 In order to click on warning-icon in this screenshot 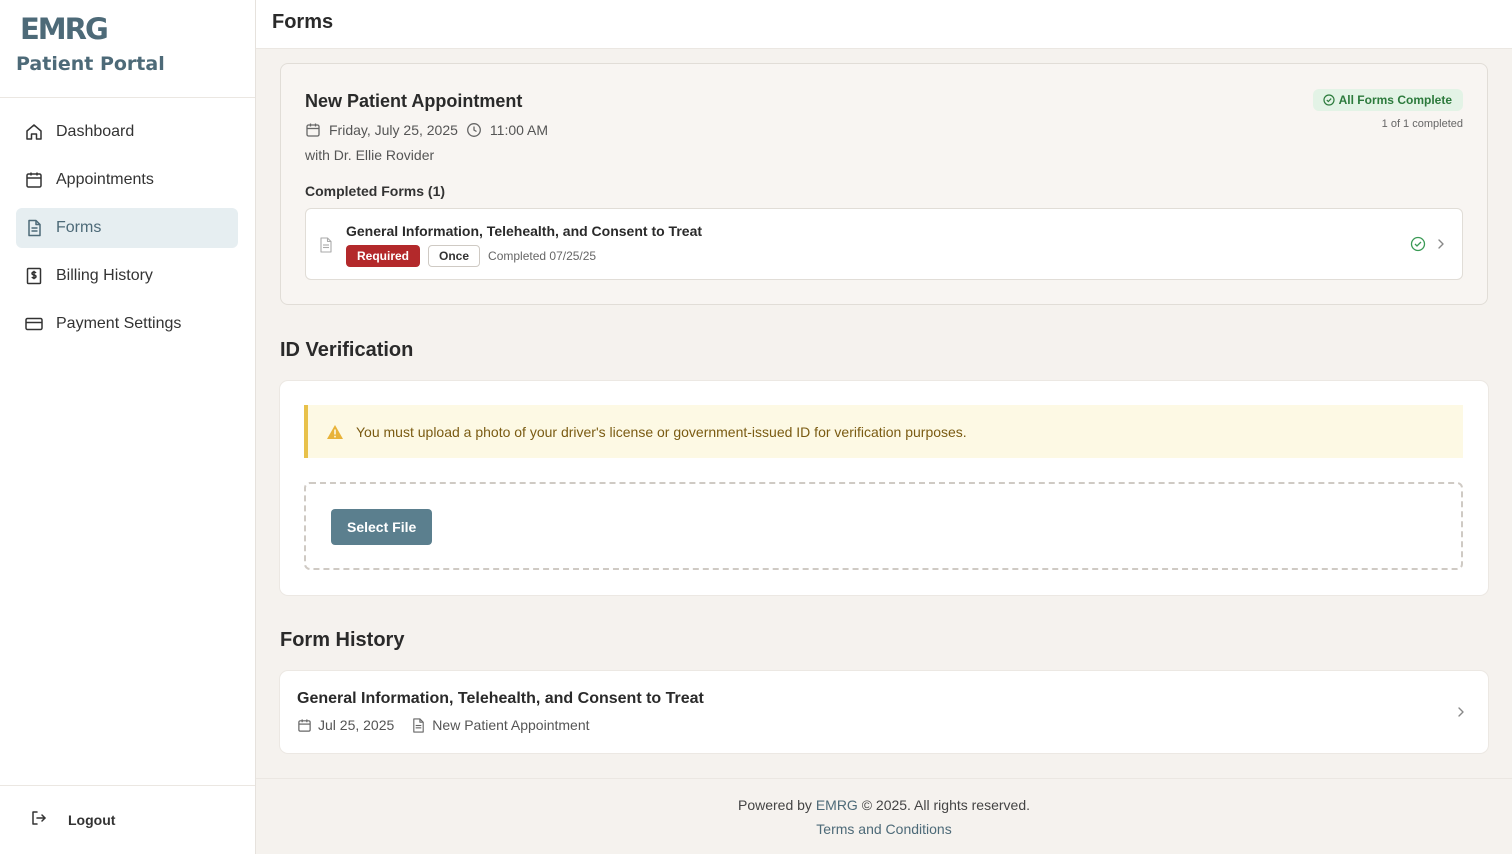, I will do `click(335, 432)`.